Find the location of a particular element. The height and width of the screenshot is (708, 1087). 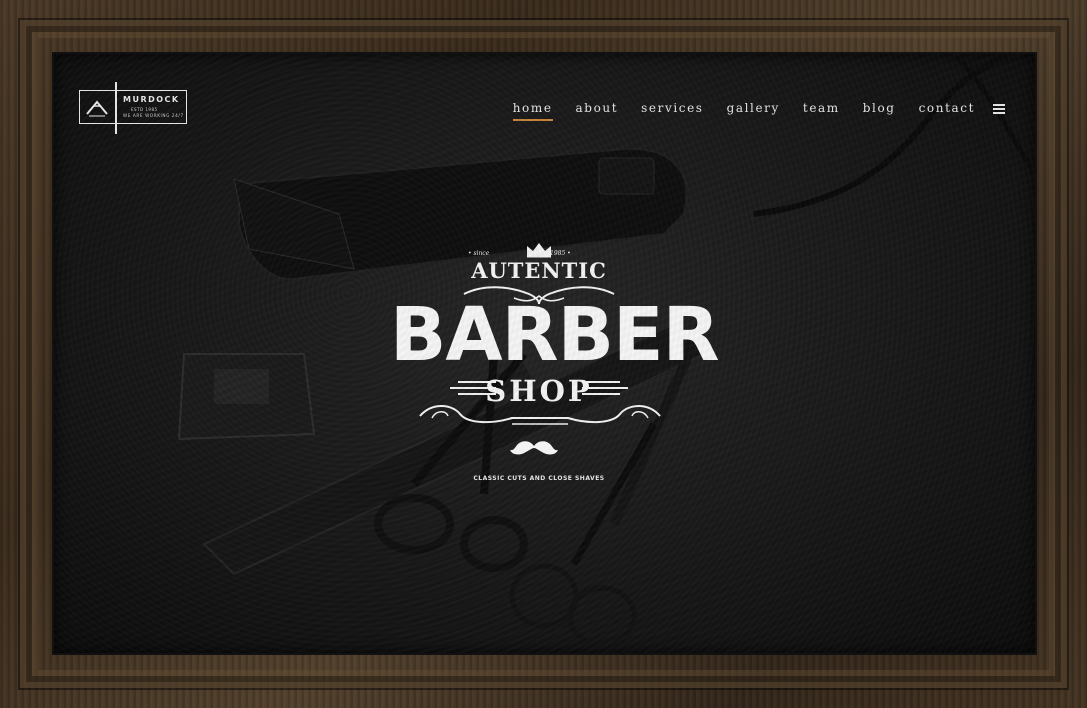

barber-title: BARBER is located at coordinates (555, 335).